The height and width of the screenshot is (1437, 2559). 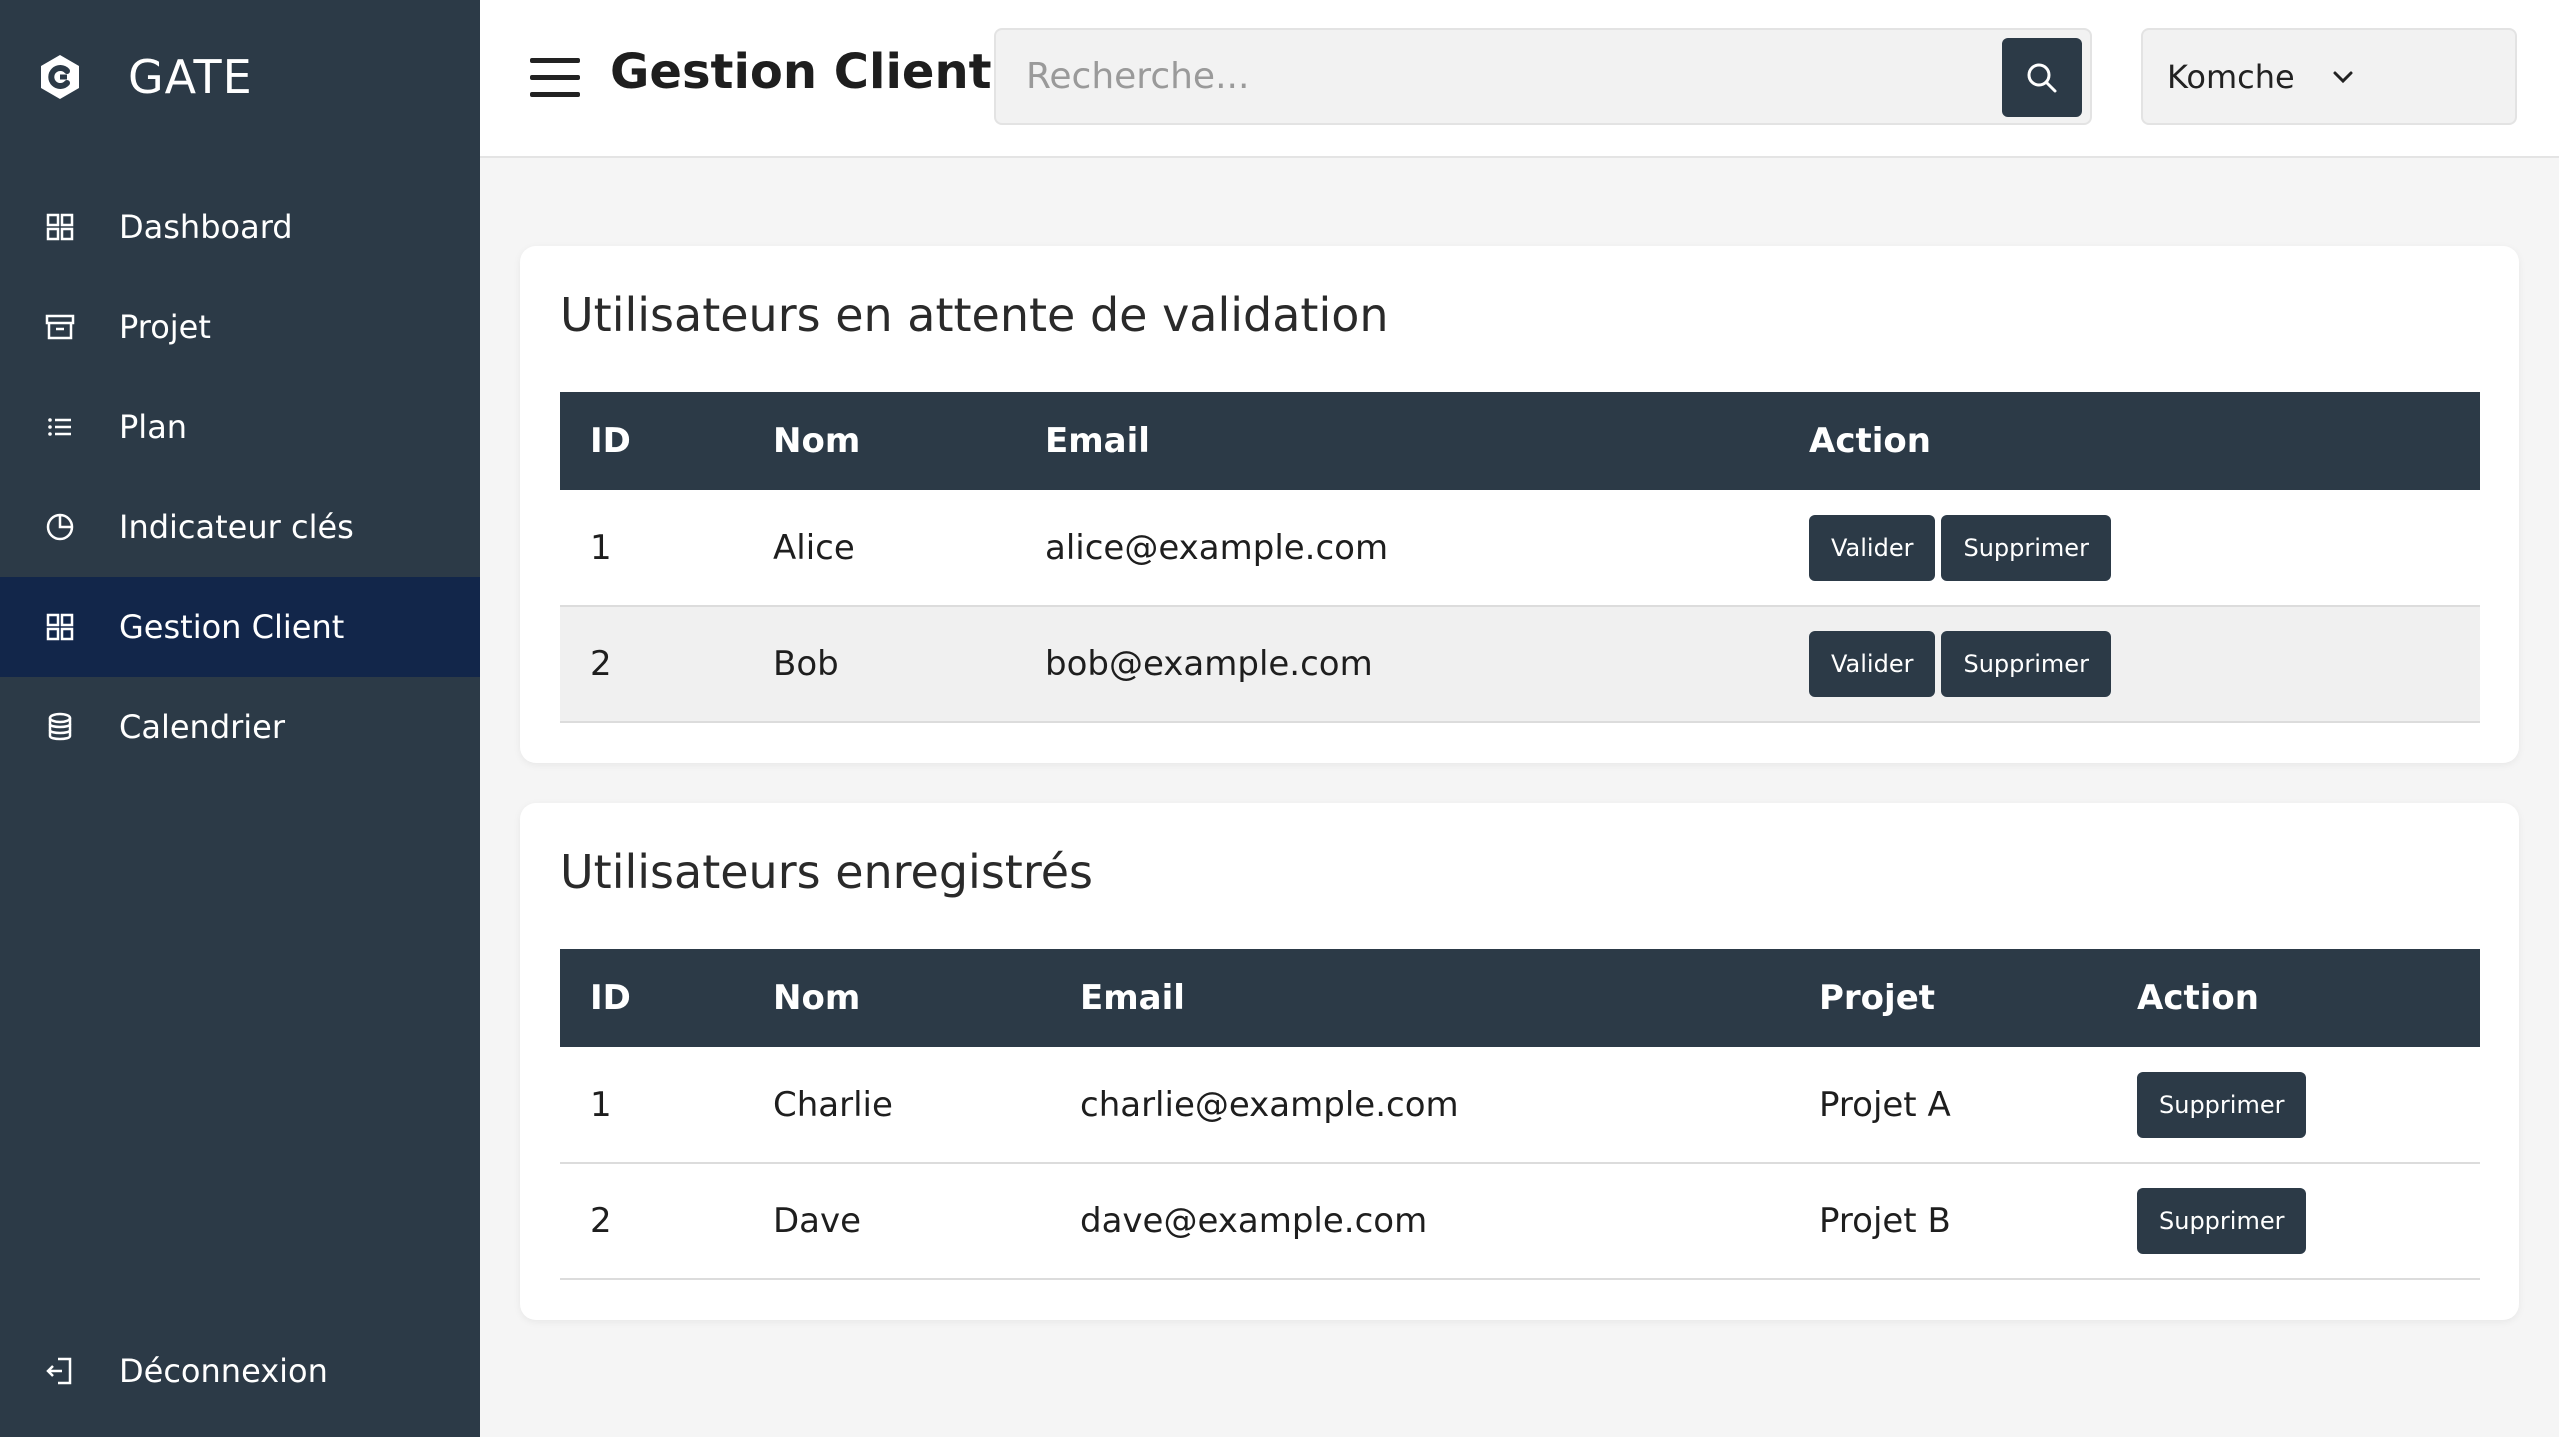 I want to click on brand: GATE, so click(x=144, y=77).